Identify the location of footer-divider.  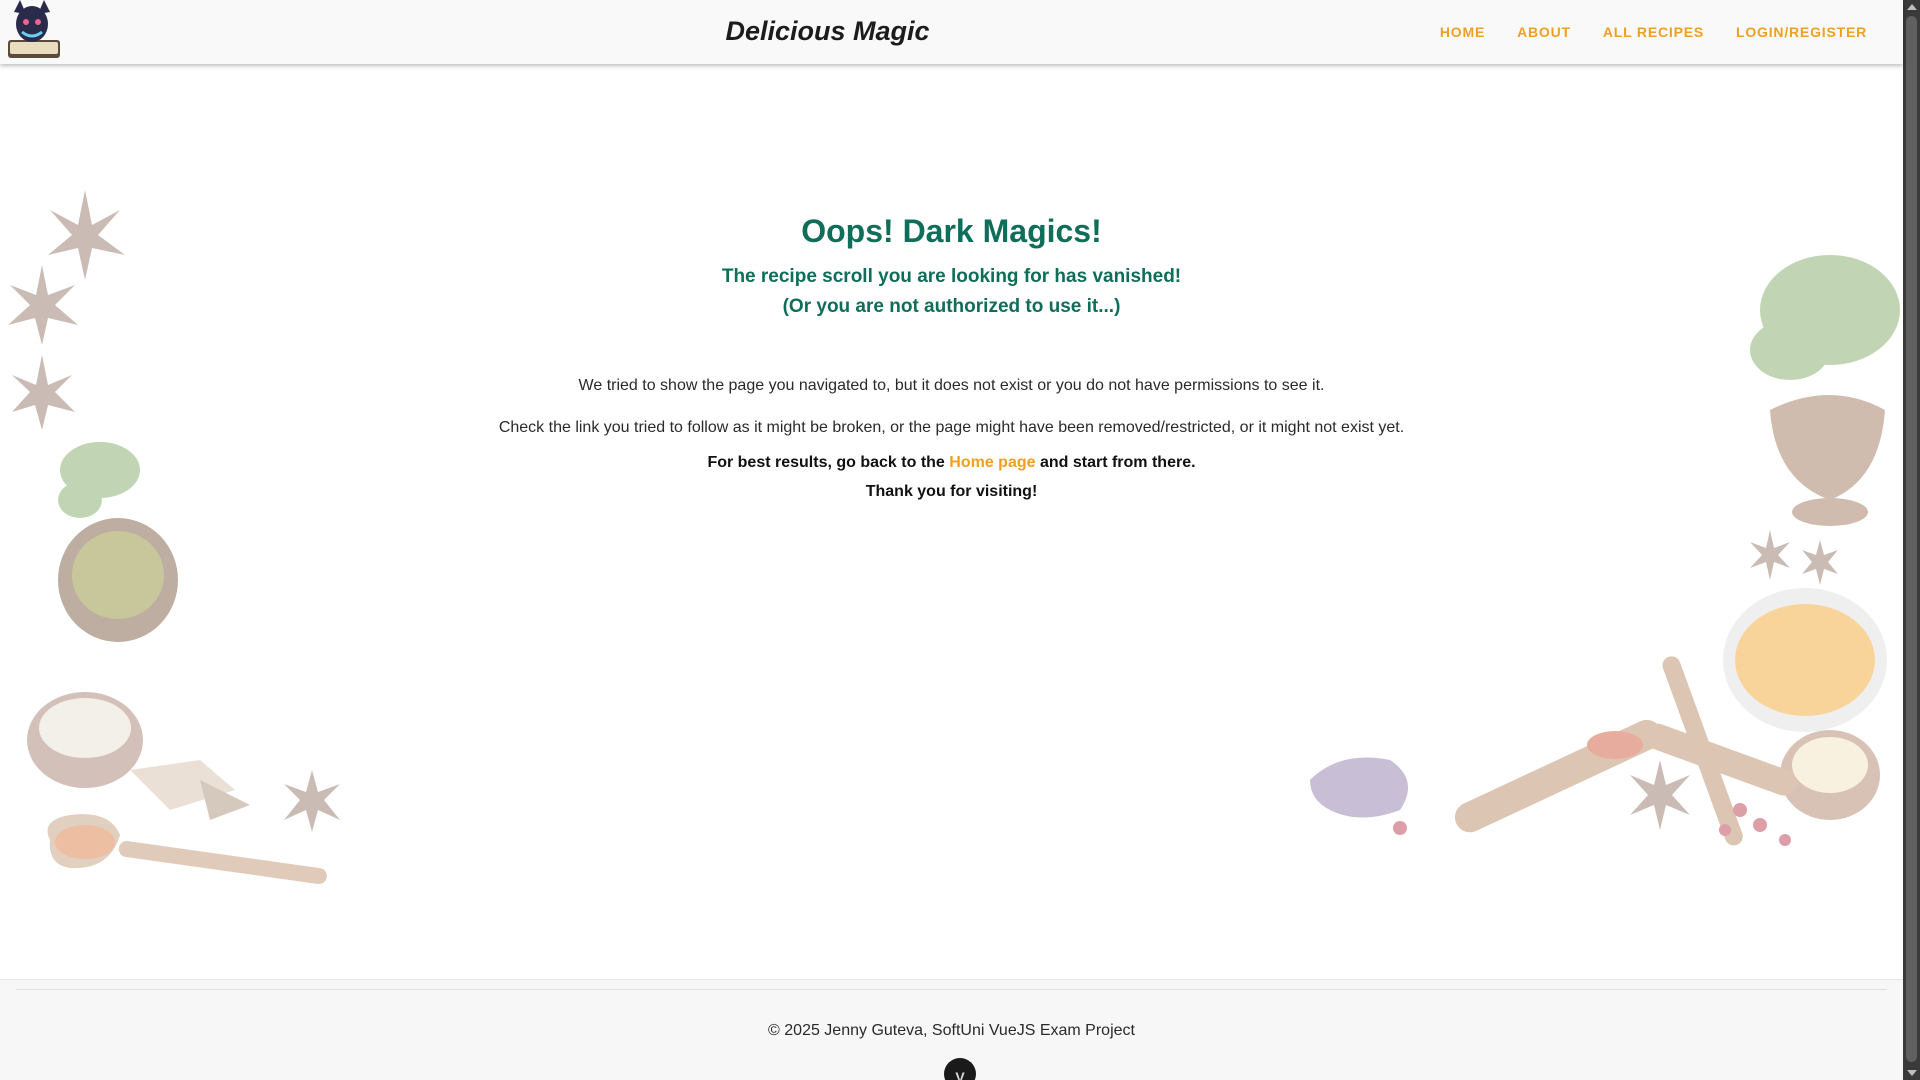
(951, 989).